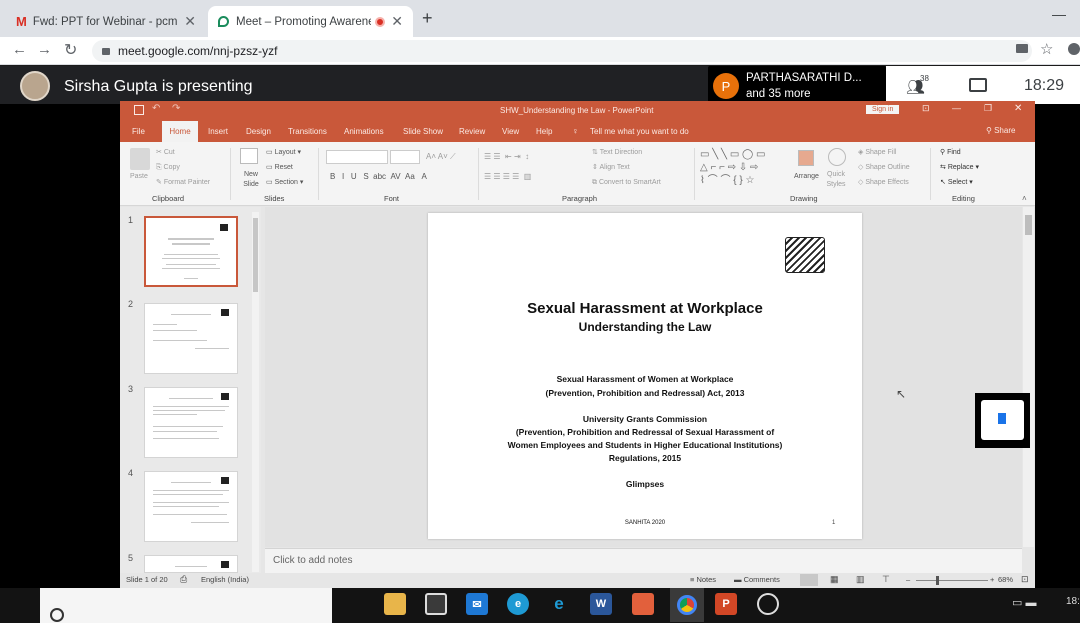  Describe the element at coordinates (70, 50) in the screenshot. I see `reload-icon: ↻` at that location.